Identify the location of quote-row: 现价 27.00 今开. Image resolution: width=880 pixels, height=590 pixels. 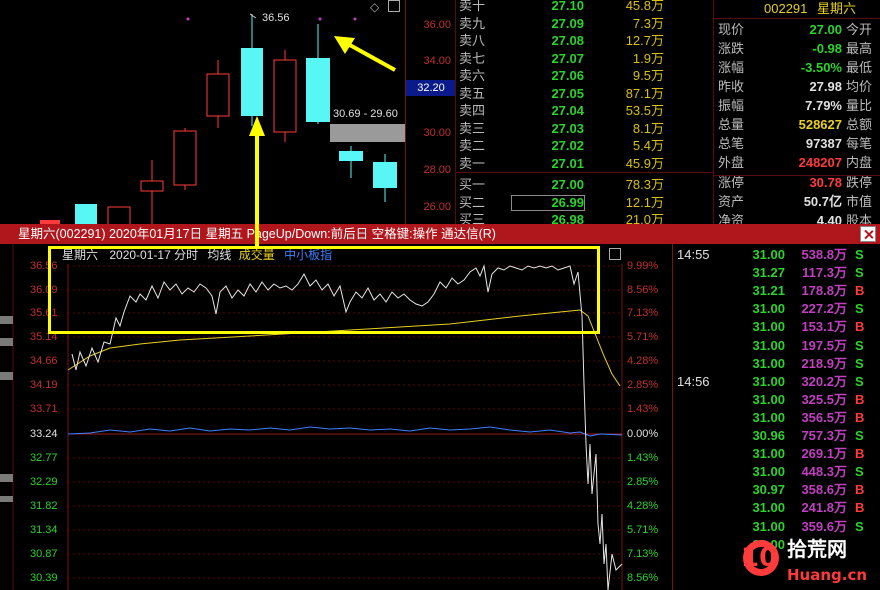
(797, 30).